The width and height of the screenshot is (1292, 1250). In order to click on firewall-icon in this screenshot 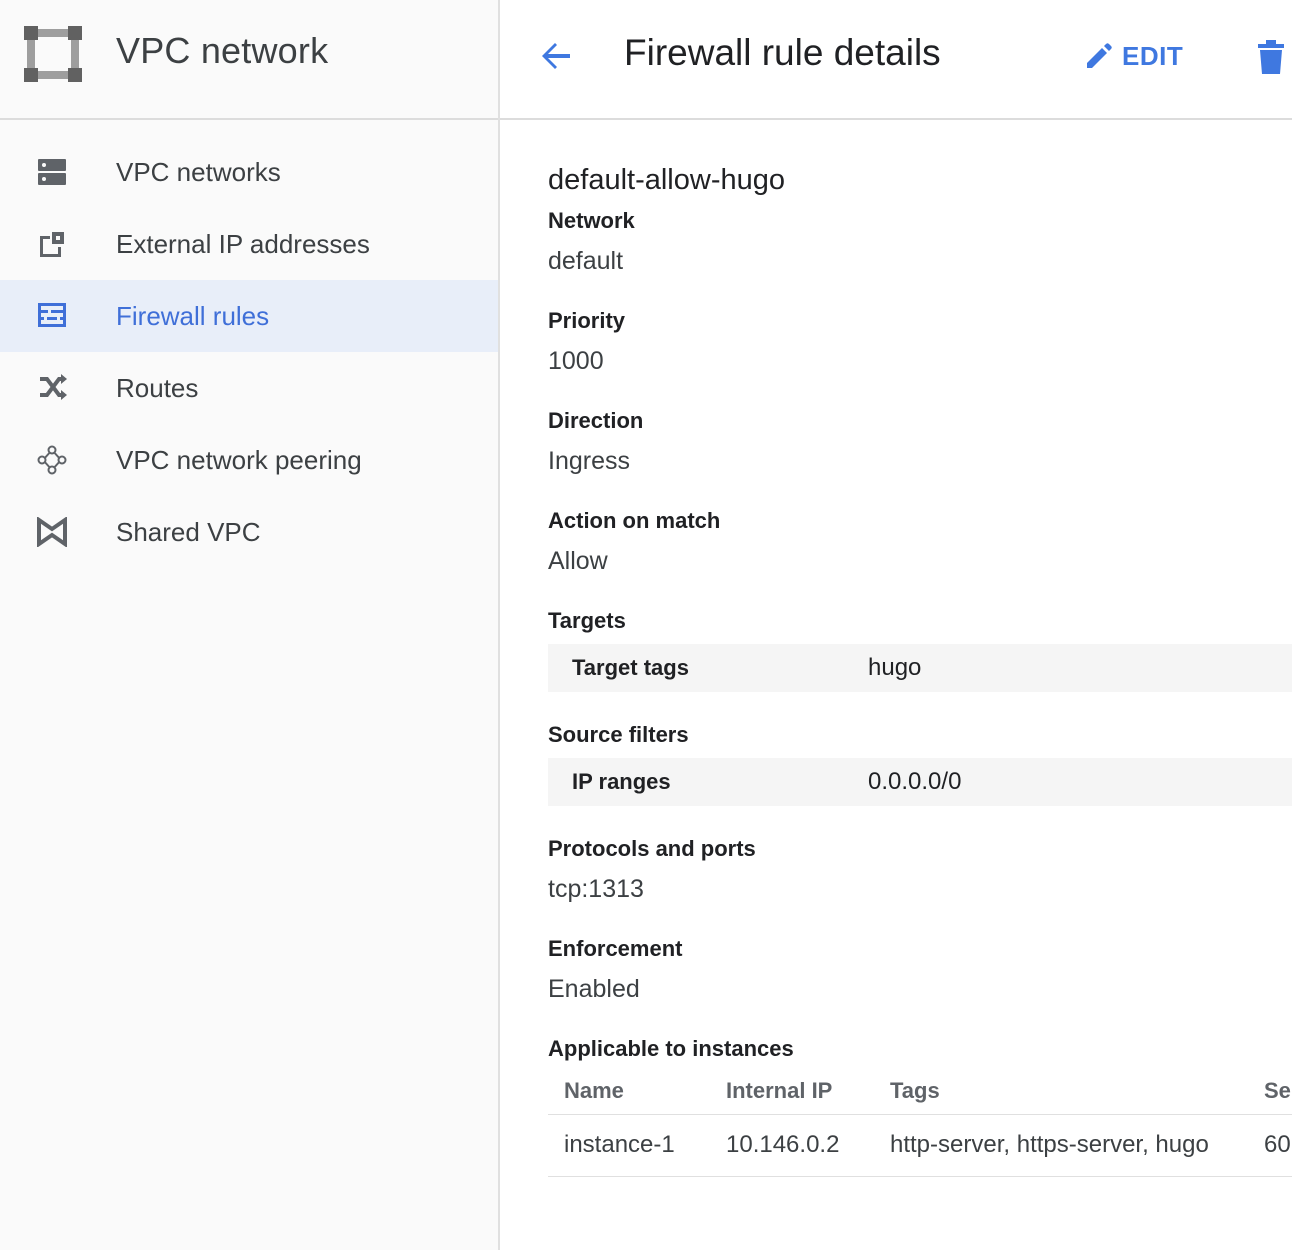, I will do `click(52, 316)`.